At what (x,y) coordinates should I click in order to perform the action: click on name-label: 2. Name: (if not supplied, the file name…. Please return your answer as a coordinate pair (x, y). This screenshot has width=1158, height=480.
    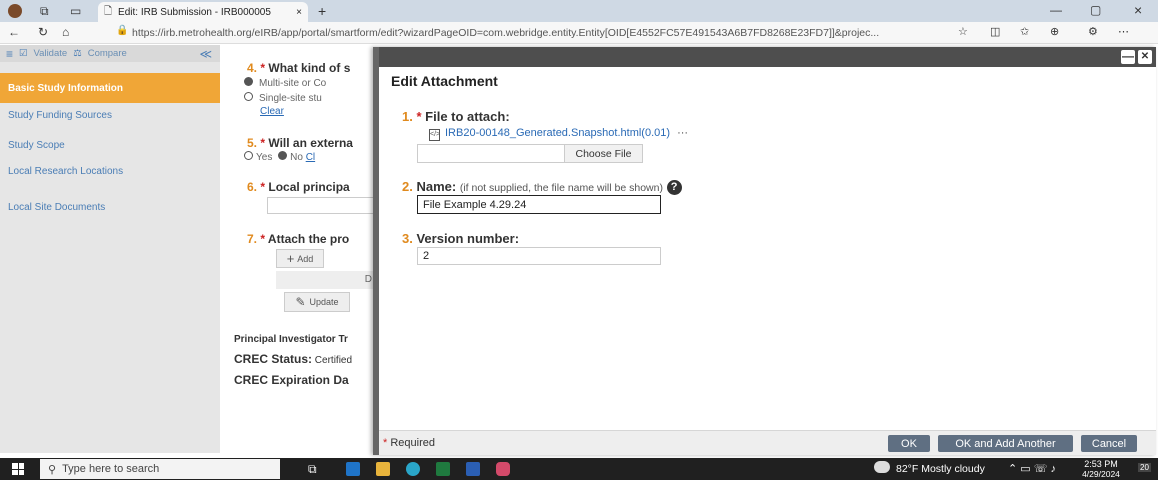
    Looking at the image, I should click on (542, 187).